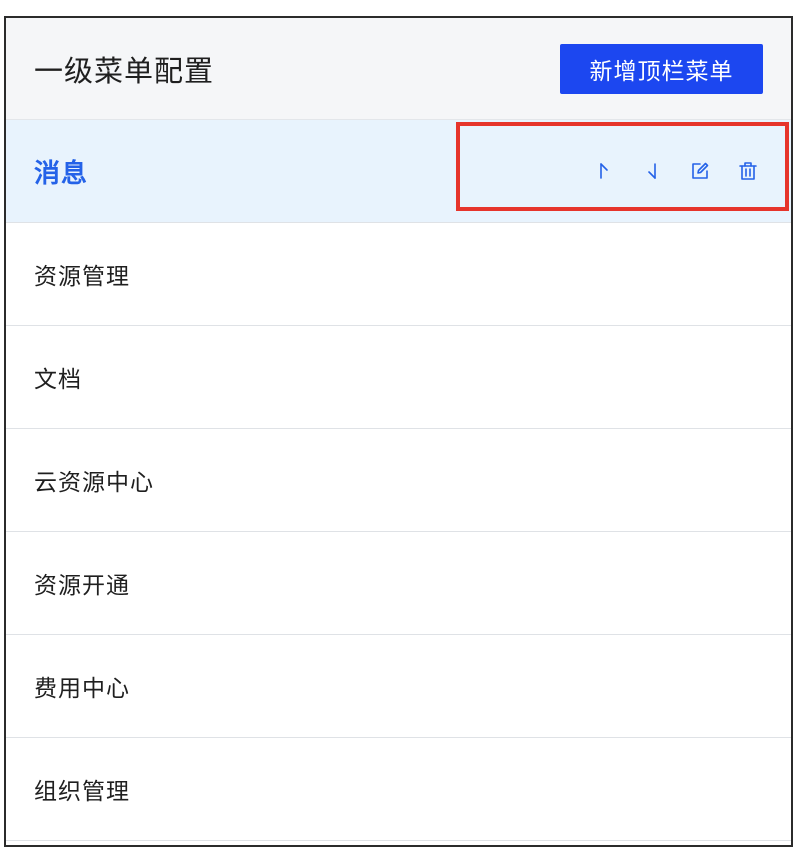 The height and width of the screenshot is (858, 800). Describe the element at coordinates (700, 171) in the screenshot. I see `edit-icon` at that location.